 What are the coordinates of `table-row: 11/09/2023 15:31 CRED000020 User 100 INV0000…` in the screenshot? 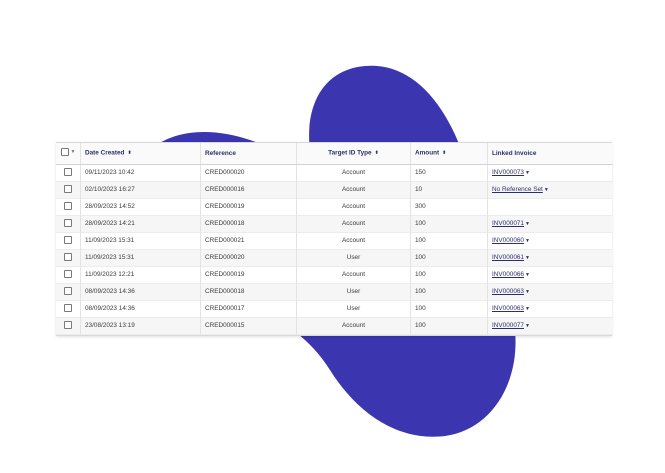 It's located at (334, 258).